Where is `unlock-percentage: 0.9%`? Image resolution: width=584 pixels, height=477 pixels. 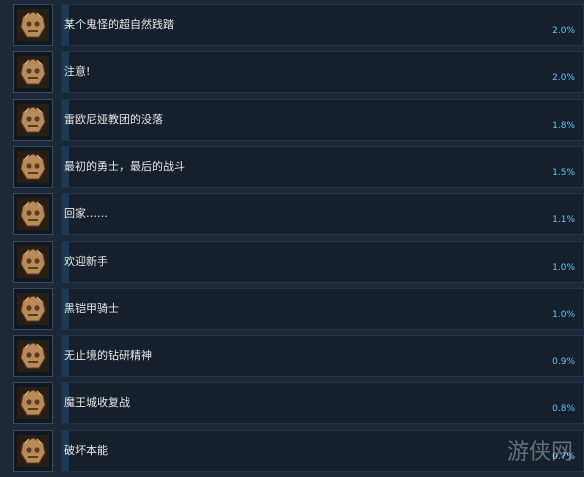
unlock-percentage: 0.9% is located at coordinates (563, 362).